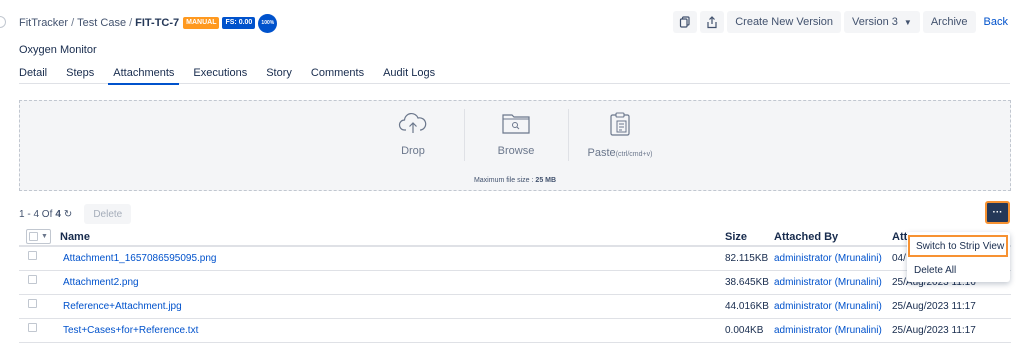  What do you see at coordinates (58, 50) in the screenshot?
I see `page-title: Oxygen Monitor` at bounding box center [58, 50].